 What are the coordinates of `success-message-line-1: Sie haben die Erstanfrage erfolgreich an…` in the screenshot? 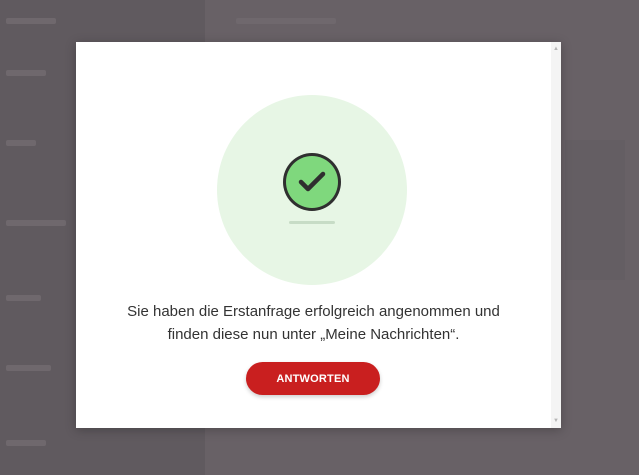 It's located at (313, 311).